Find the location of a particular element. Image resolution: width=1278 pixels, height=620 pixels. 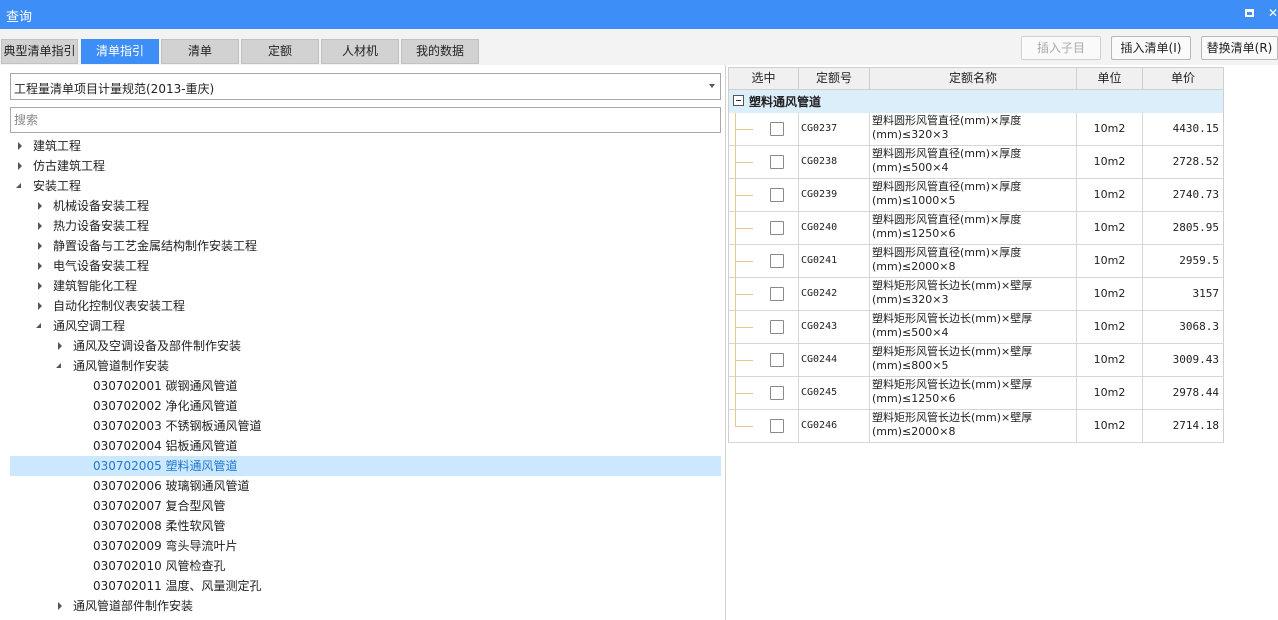

tree-node: 安装工程 is located at coordinates (365, 186).